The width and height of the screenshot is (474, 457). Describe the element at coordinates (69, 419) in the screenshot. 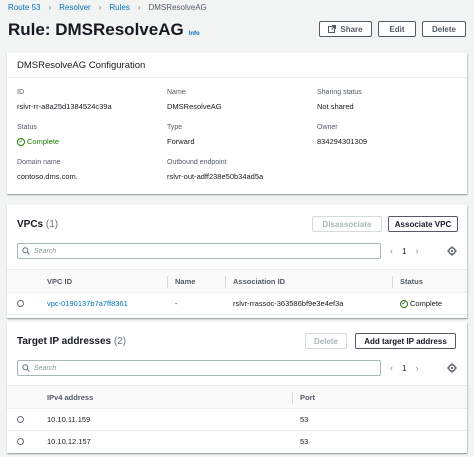

I see `ipv4-address: 10.10.11.159` at that location.